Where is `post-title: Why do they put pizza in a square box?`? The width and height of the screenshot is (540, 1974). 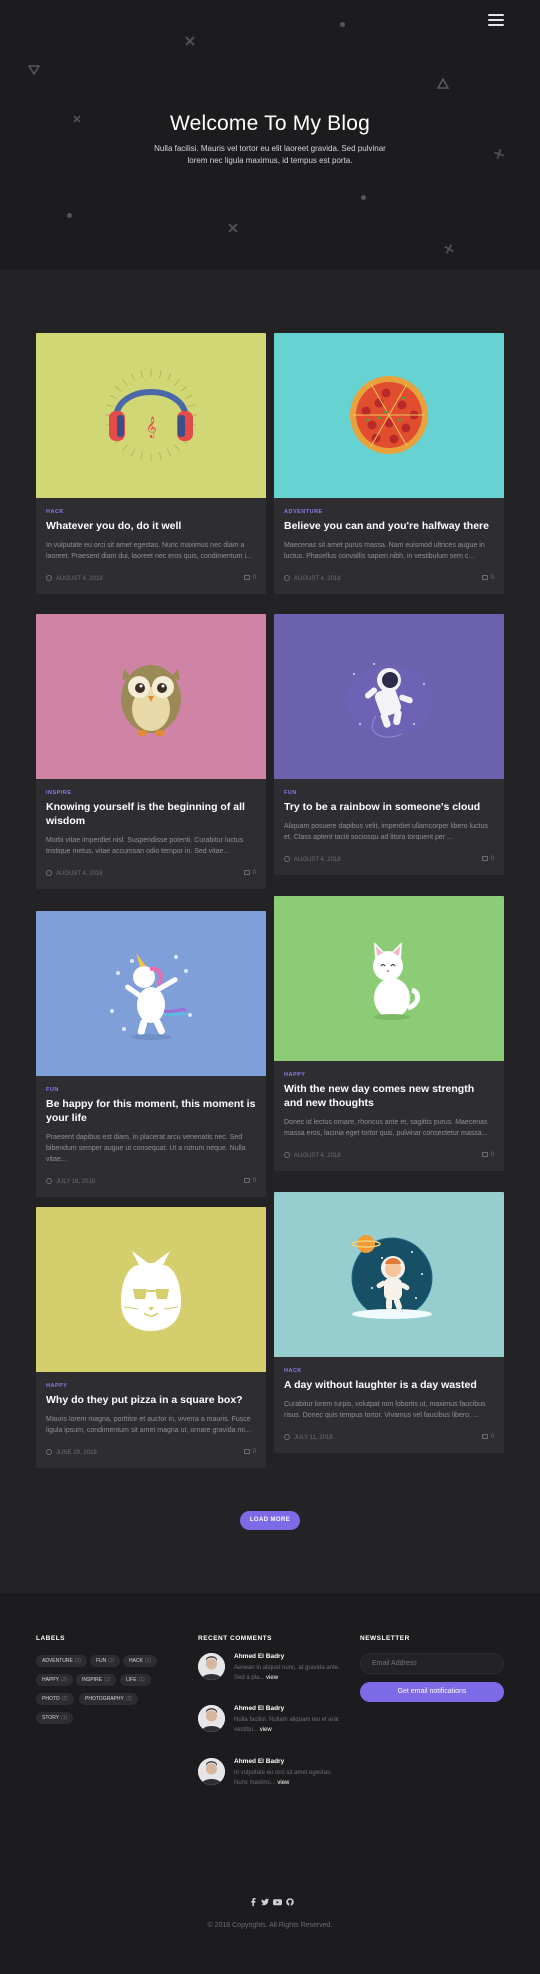
post-title: Why do they put pizza in a square box? is located at coordinates (151, 1400).